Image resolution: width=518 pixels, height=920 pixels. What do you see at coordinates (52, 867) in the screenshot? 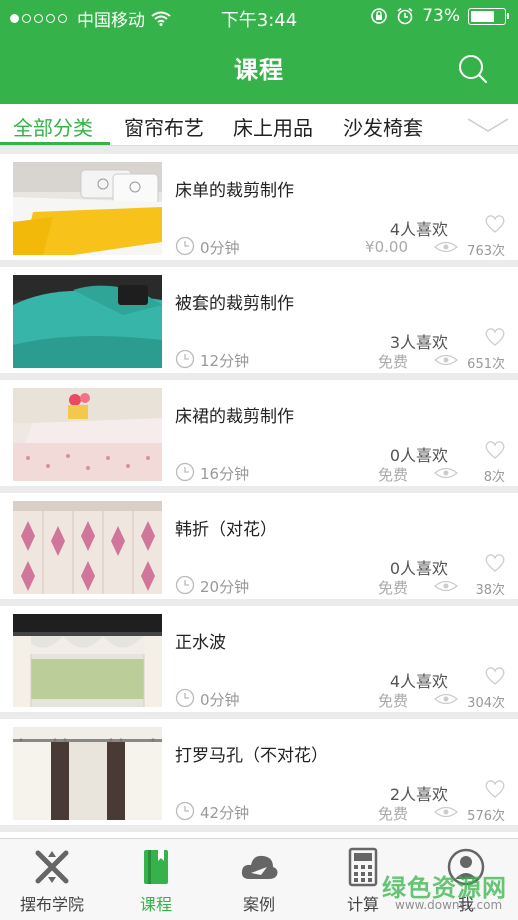
I see `cross-tools-icon` at bounding box center [52, 867].